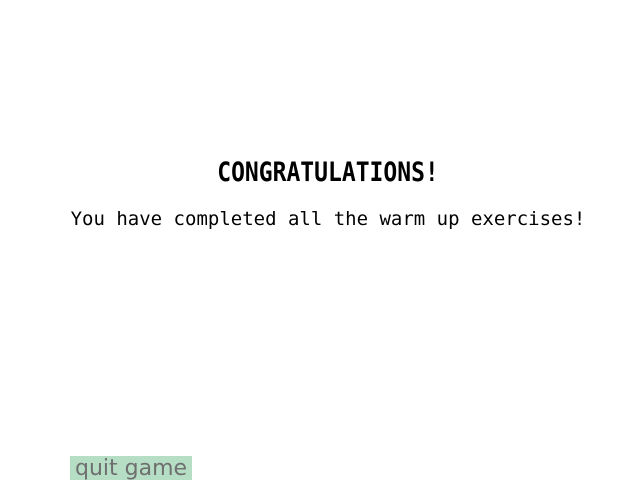  I want to click on congratulations-title: CONGRATULATIONS!, so click(328, 173).